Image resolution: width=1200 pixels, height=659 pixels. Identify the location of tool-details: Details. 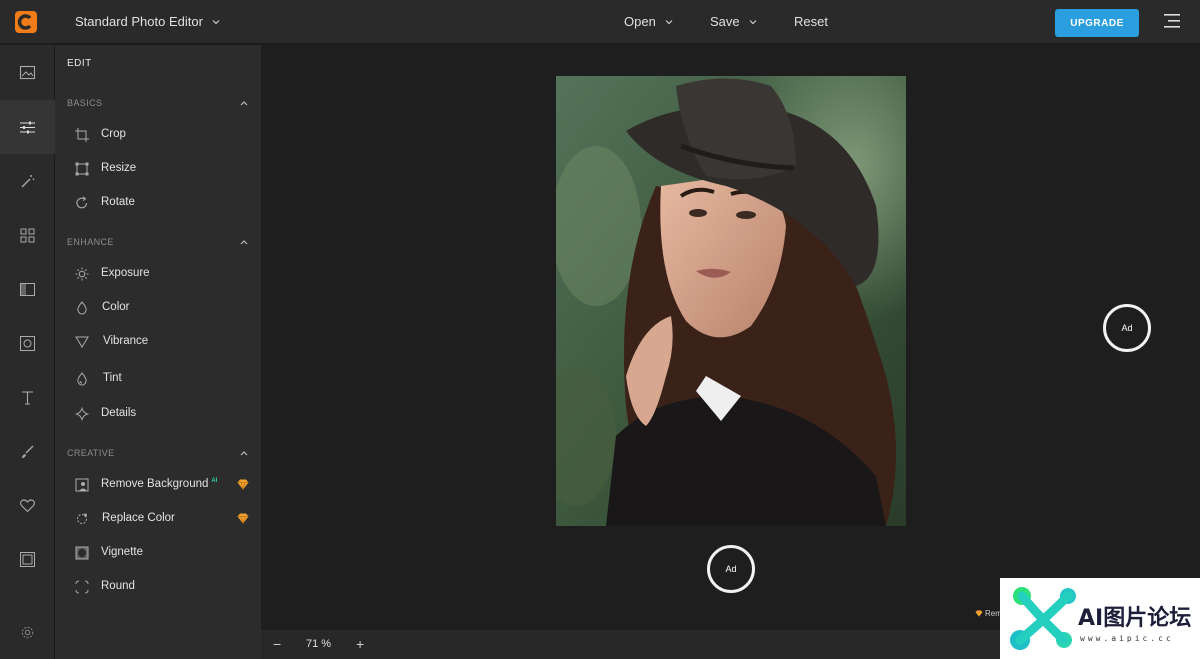
(158, 414).